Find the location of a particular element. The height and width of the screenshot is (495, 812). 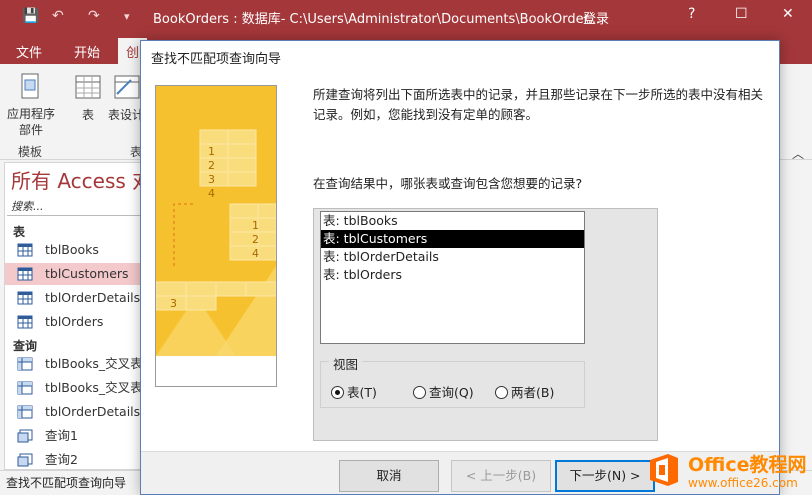

list-item: 表: tblOrderDetails is located at coordinates (452, 257).